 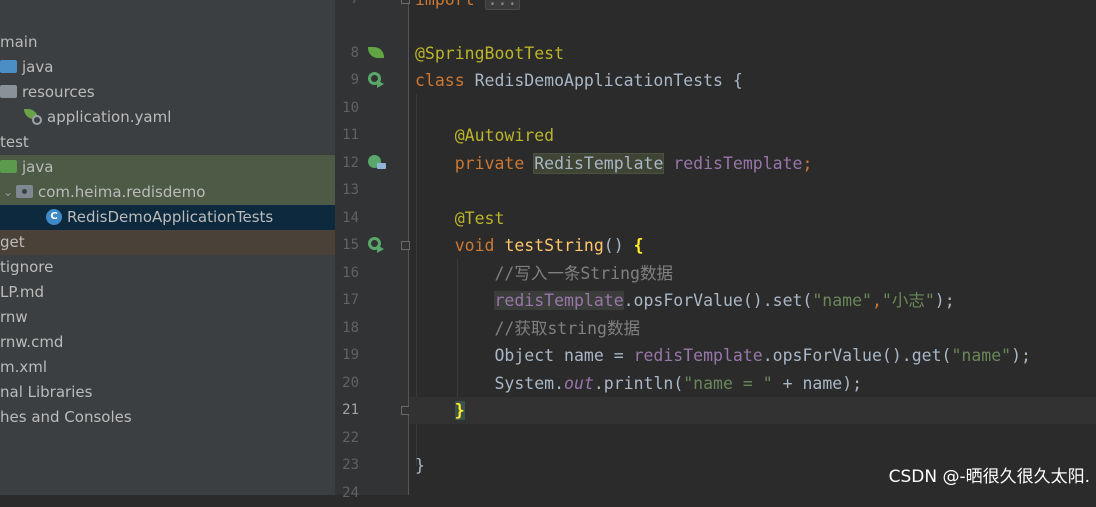 What do you see at coordinates (8, 91) in the screenshot?
I see `resources-folder-icon` at bounding box center [8, 91].